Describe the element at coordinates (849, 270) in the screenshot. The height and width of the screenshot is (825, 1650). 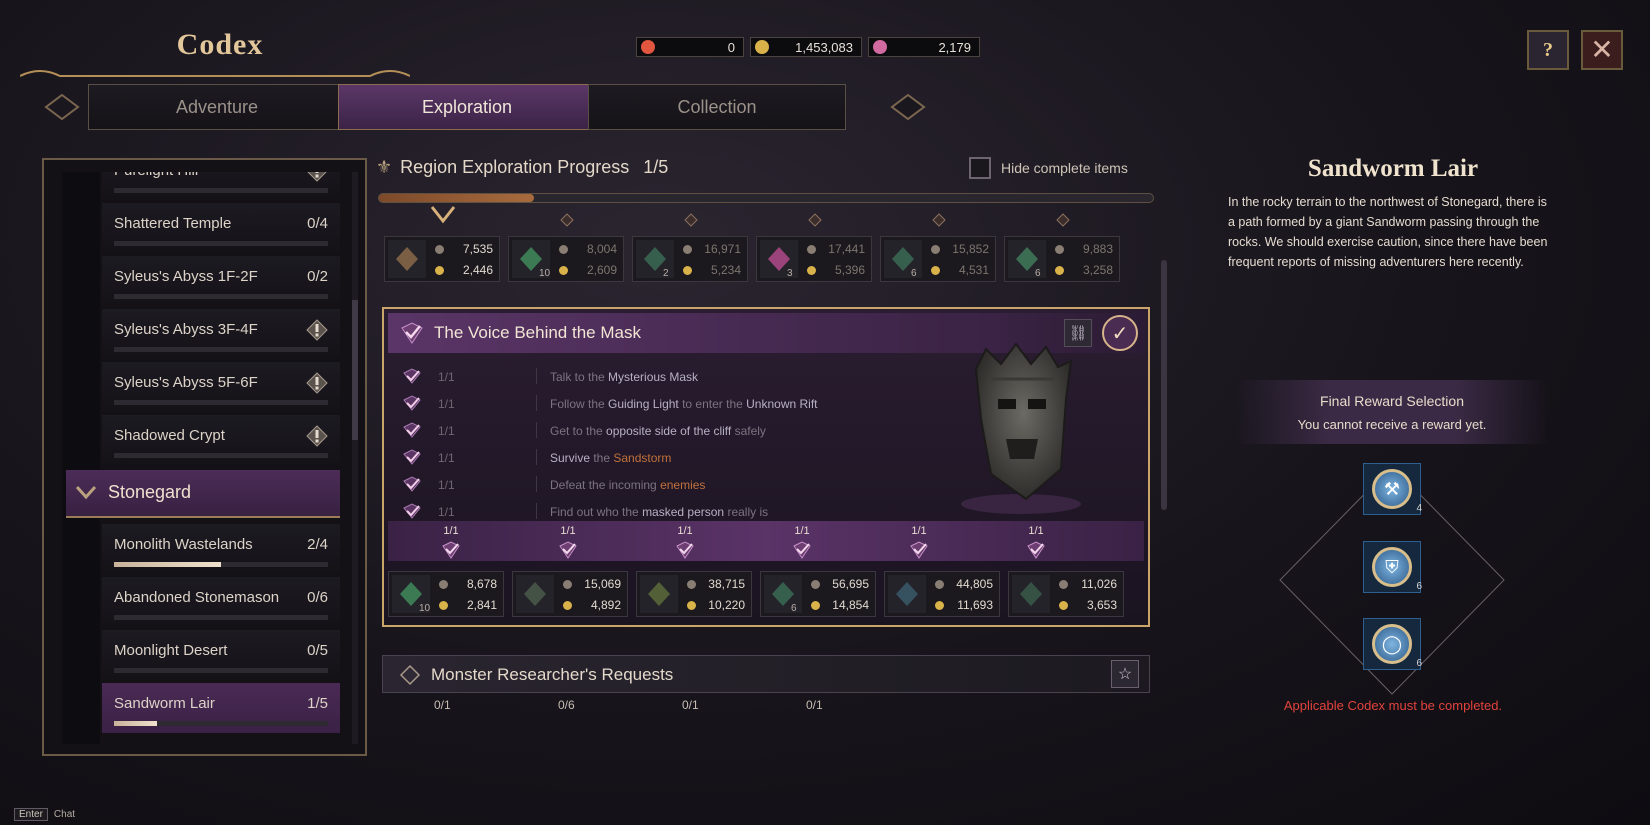
I see `gold-amount: 5,396` at that location.